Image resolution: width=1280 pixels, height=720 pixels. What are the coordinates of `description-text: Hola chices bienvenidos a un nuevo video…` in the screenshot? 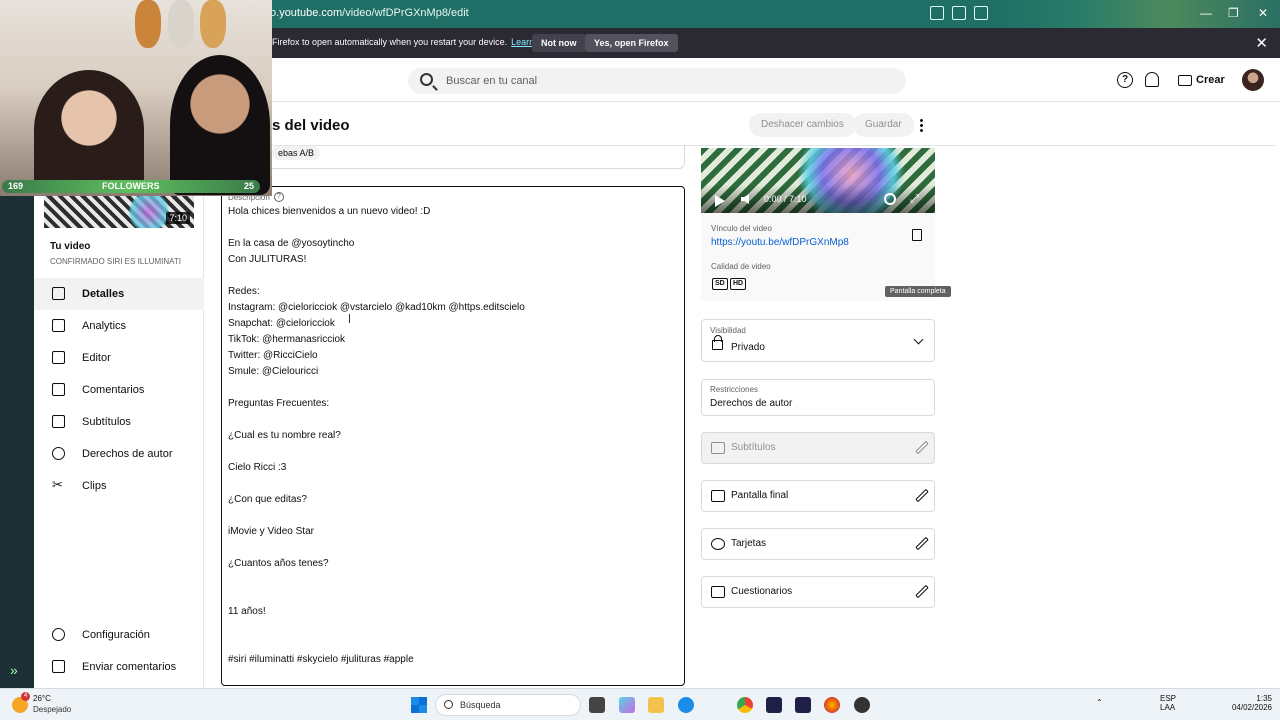 It's located at (376, 436).